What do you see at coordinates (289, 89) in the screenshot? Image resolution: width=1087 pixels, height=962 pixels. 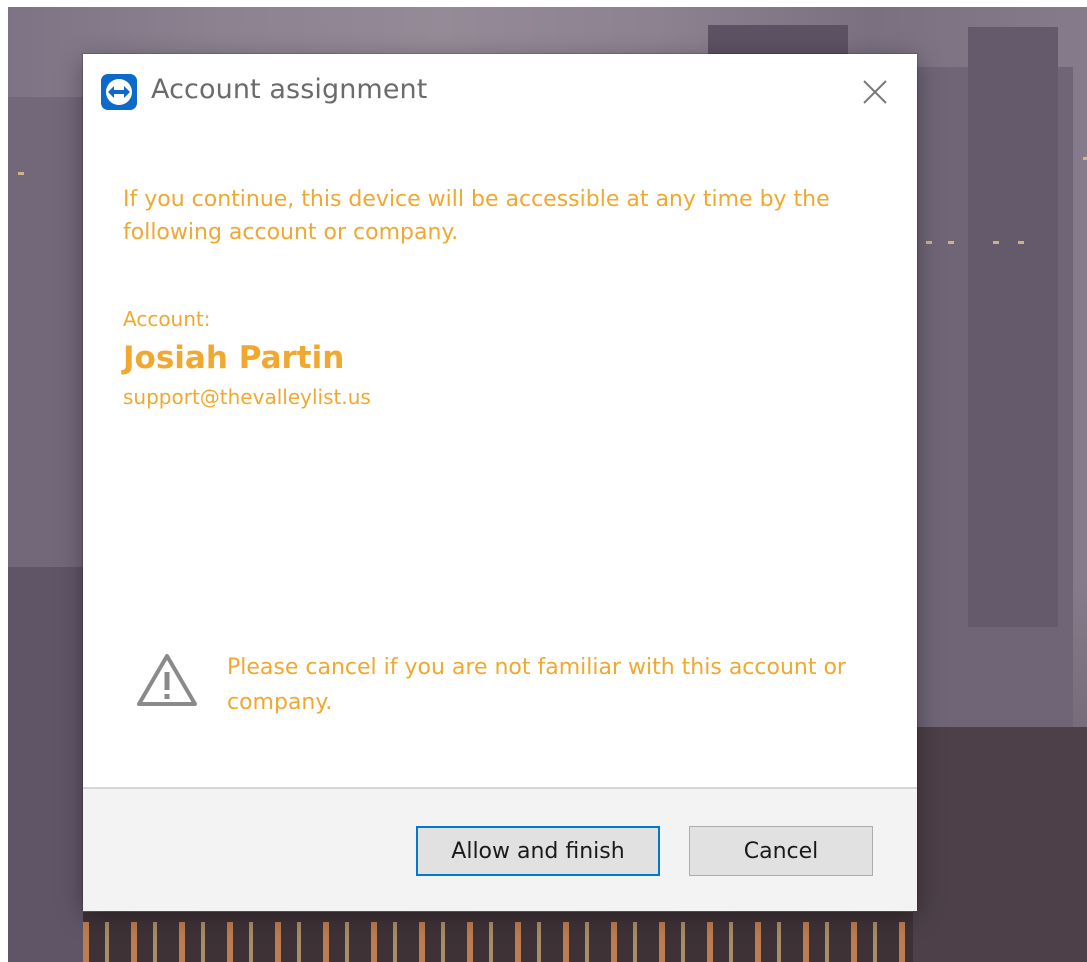 I see `dialog-title: Account assignment` at bounding box center [289, 89].